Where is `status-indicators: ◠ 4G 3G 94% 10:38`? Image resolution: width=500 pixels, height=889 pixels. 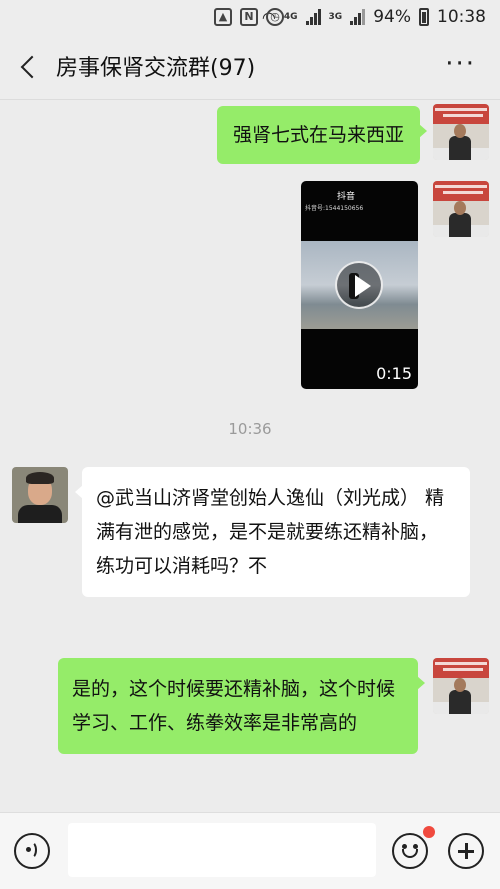 status-indicators: ◠ 4G 3G 94% 10:38 is located at coordinates (374, 17).